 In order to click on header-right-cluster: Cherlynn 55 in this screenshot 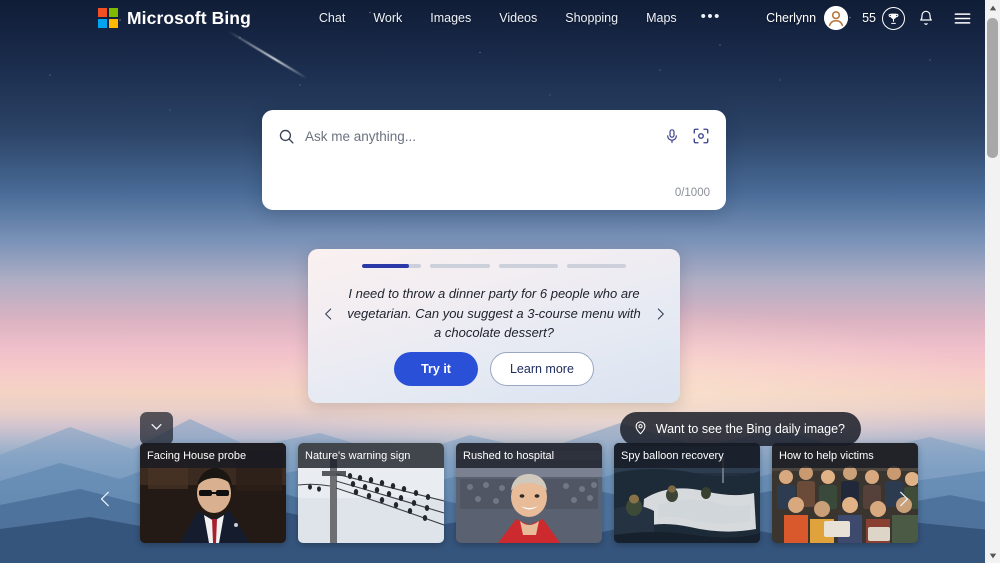, I will do `click(883, 18)`.